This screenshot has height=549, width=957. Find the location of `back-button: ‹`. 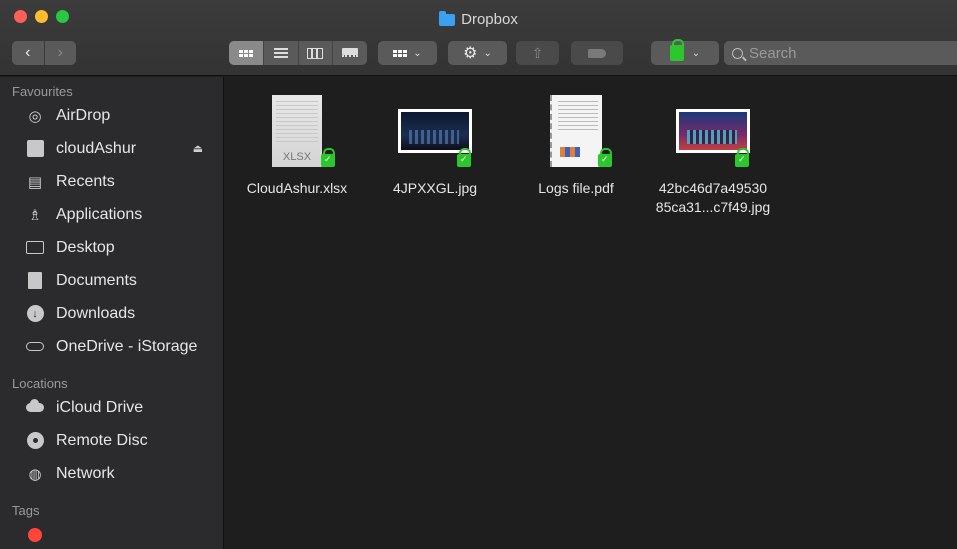

back-button: ‹ is located at coordinates (28, 53).